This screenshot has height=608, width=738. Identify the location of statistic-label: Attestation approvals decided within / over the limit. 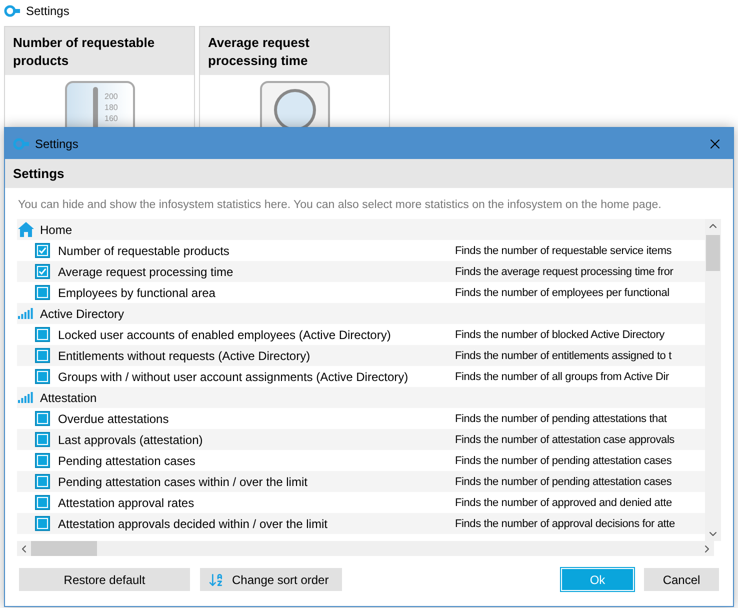
(193, 524).